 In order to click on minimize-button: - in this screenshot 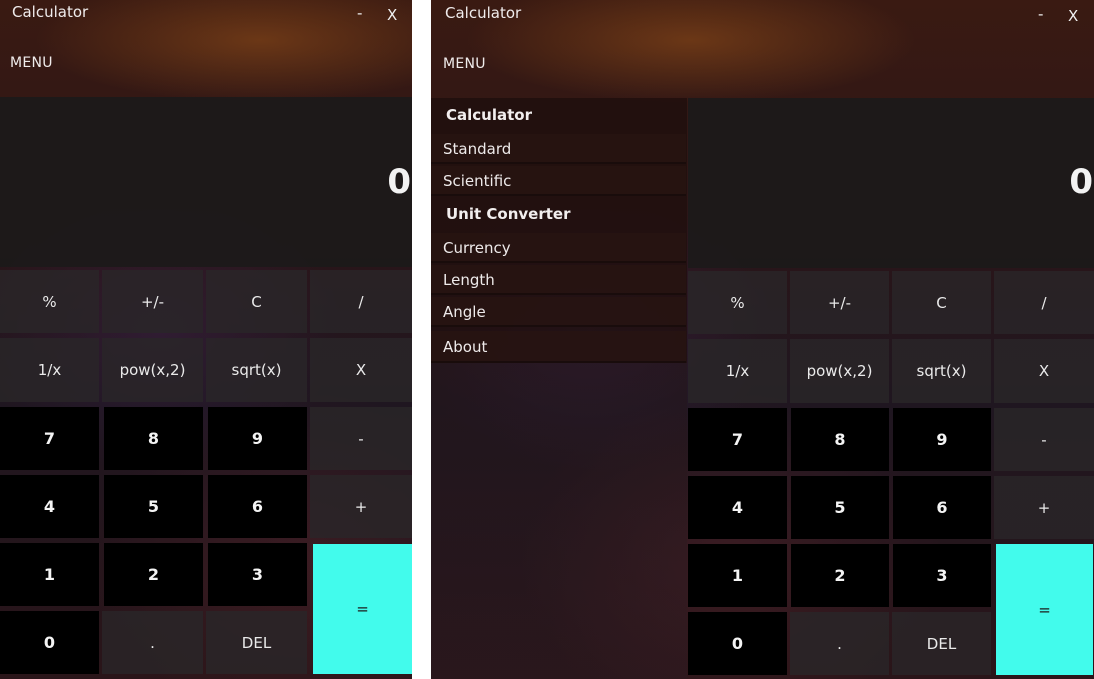, I will do `click(359, 13)`.